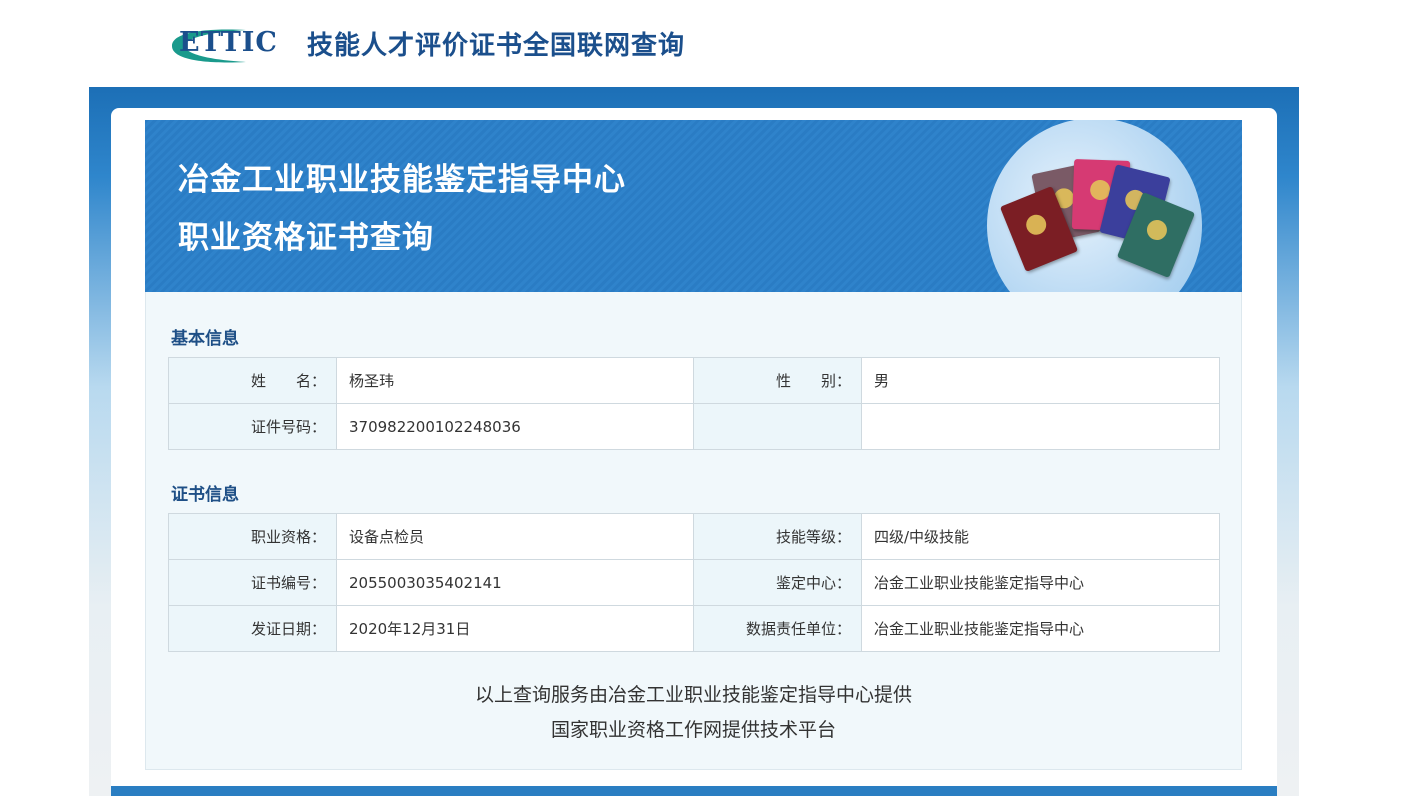  What do you see at coordinates (515, 582) in the screenshot?
I see `cert-number-value: 2055003035402141` at bounding box center [515, 582].